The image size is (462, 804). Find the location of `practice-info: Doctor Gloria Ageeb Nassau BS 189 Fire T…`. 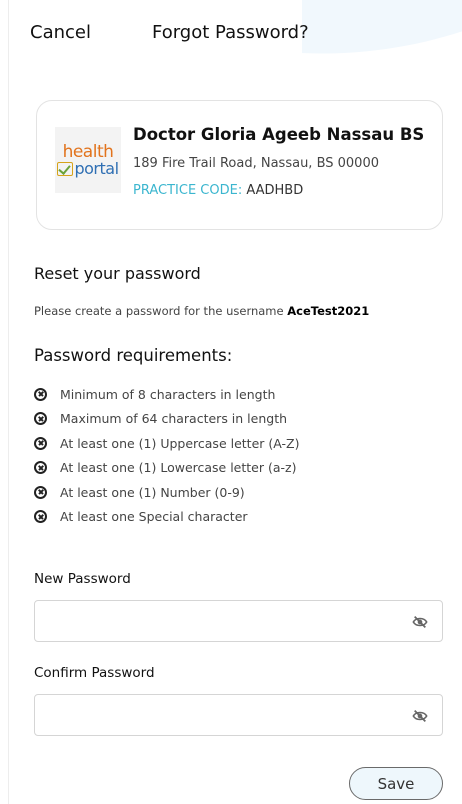

practice-info: Doctor Gloria Ageeb Nassau BS 189 Fire T… is located at coordinates (283, 161).